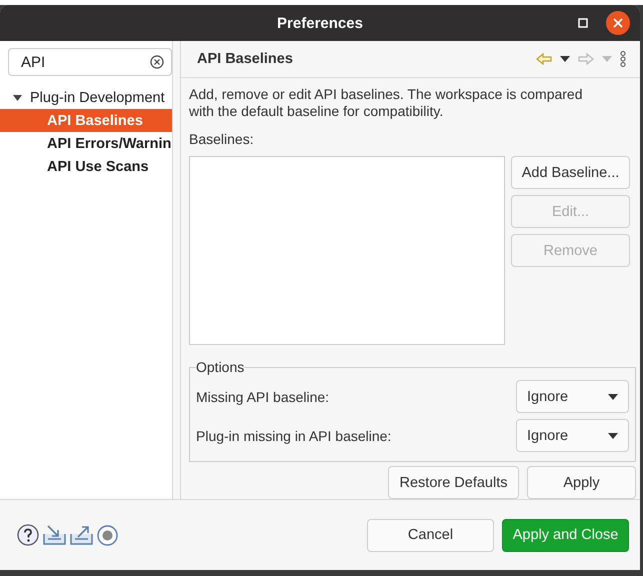 Image resolution: width=643 pixels, height=576 pixels. What do you see at coordinates (245, 59) in the screenshot?
I see `page-title: API Baselines` at bounding box center [245, 59].